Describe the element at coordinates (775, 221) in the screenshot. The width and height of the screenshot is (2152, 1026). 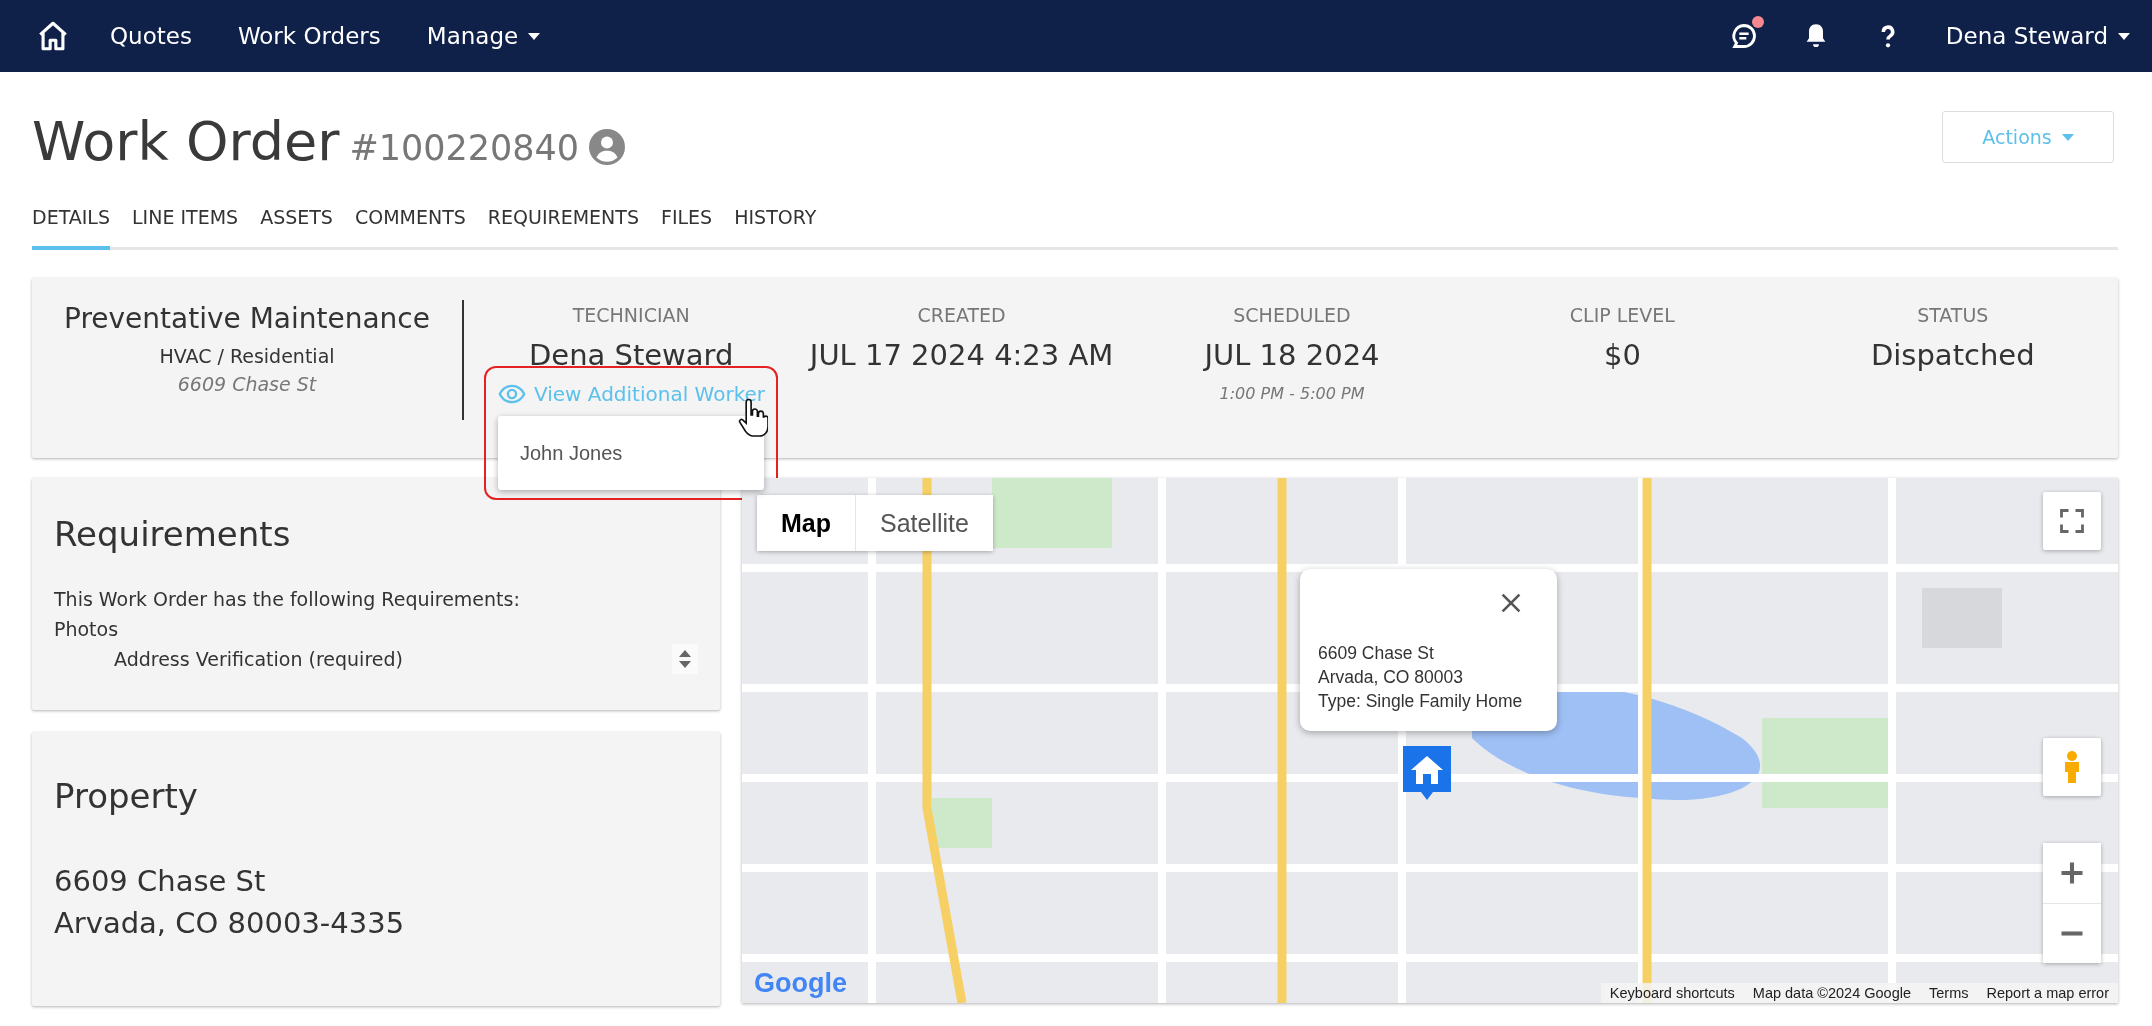
I see `tab: HISTORY` at that location.